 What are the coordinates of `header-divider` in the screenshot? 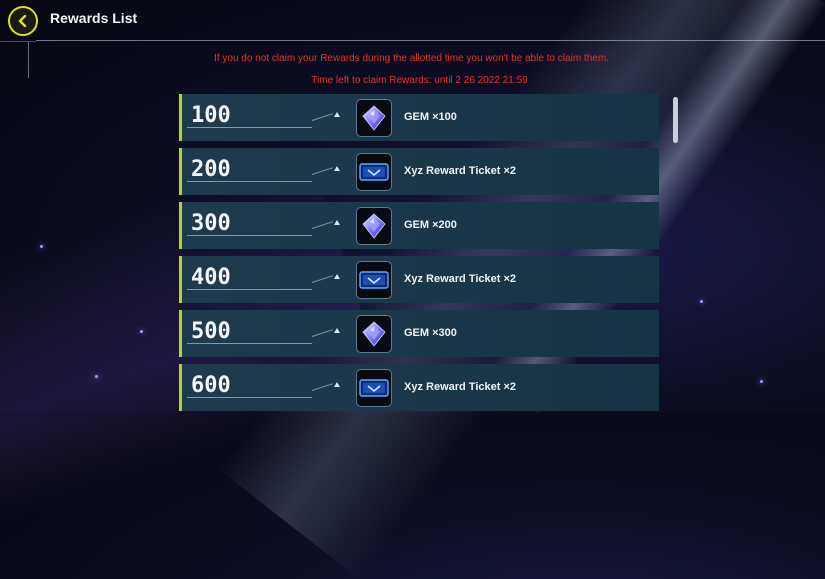 It's located at (430, 40).